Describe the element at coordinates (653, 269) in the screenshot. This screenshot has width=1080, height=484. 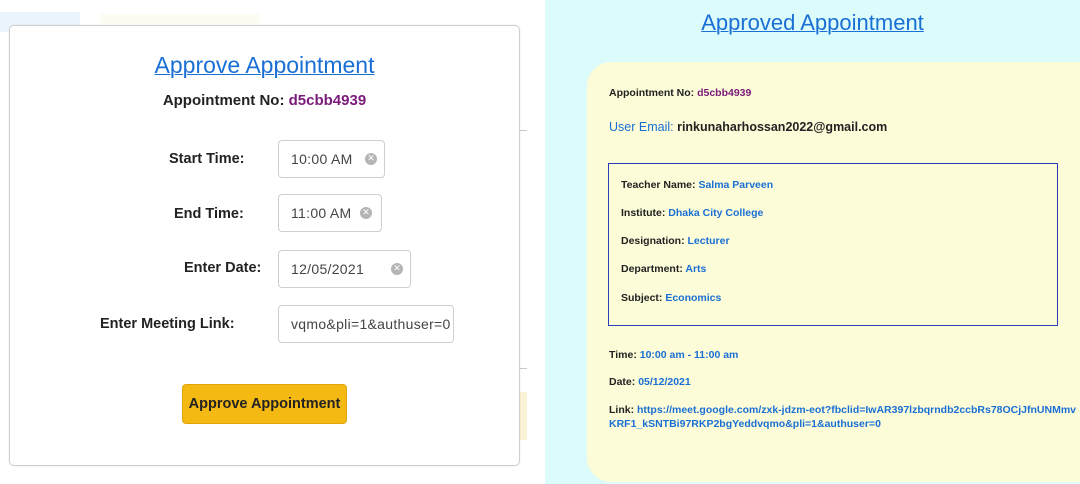
I see `department-label: Department:` at that location.